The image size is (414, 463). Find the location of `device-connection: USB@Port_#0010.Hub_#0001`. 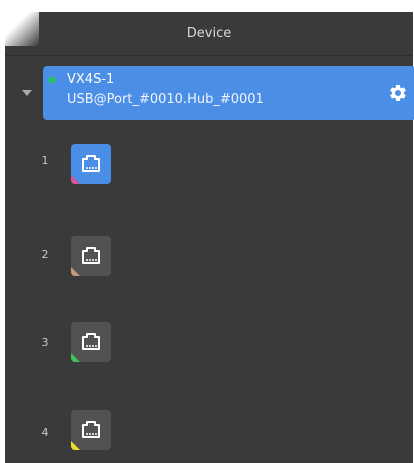

device-connection: USB@Port_#0010.Hub_#0001 is located at coordinates (165, 99).